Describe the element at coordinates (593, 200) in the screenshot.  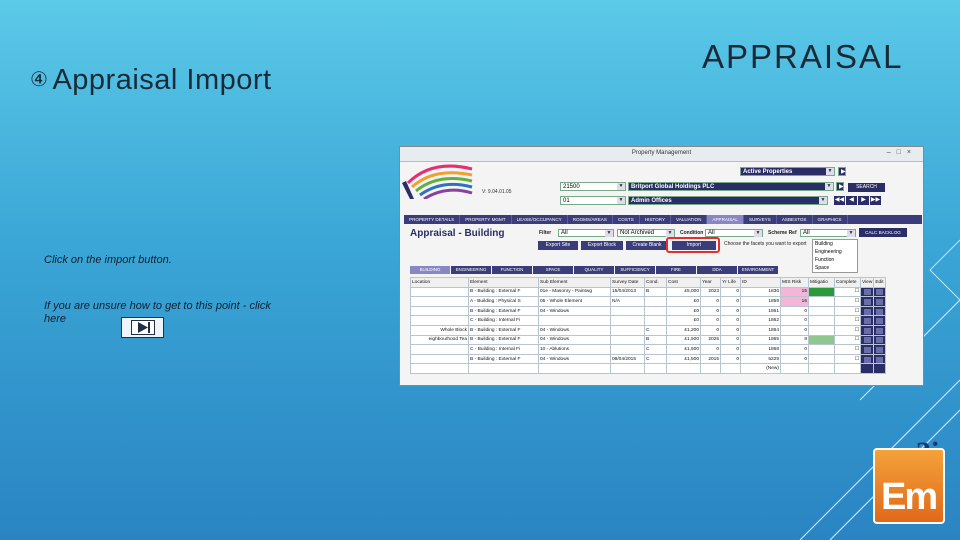
I see `location-code-select: 01 ▼` at that location.